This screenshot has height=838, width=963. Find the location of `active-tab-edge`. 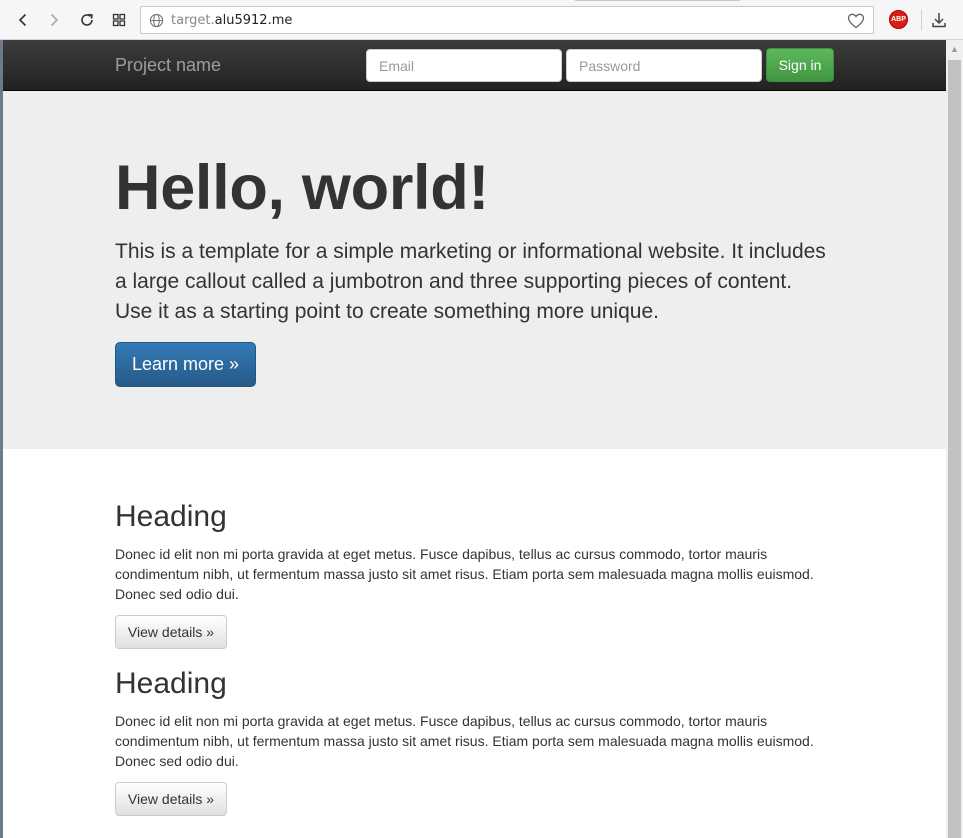

active-tab-edge is located at coordinates (657, 0).